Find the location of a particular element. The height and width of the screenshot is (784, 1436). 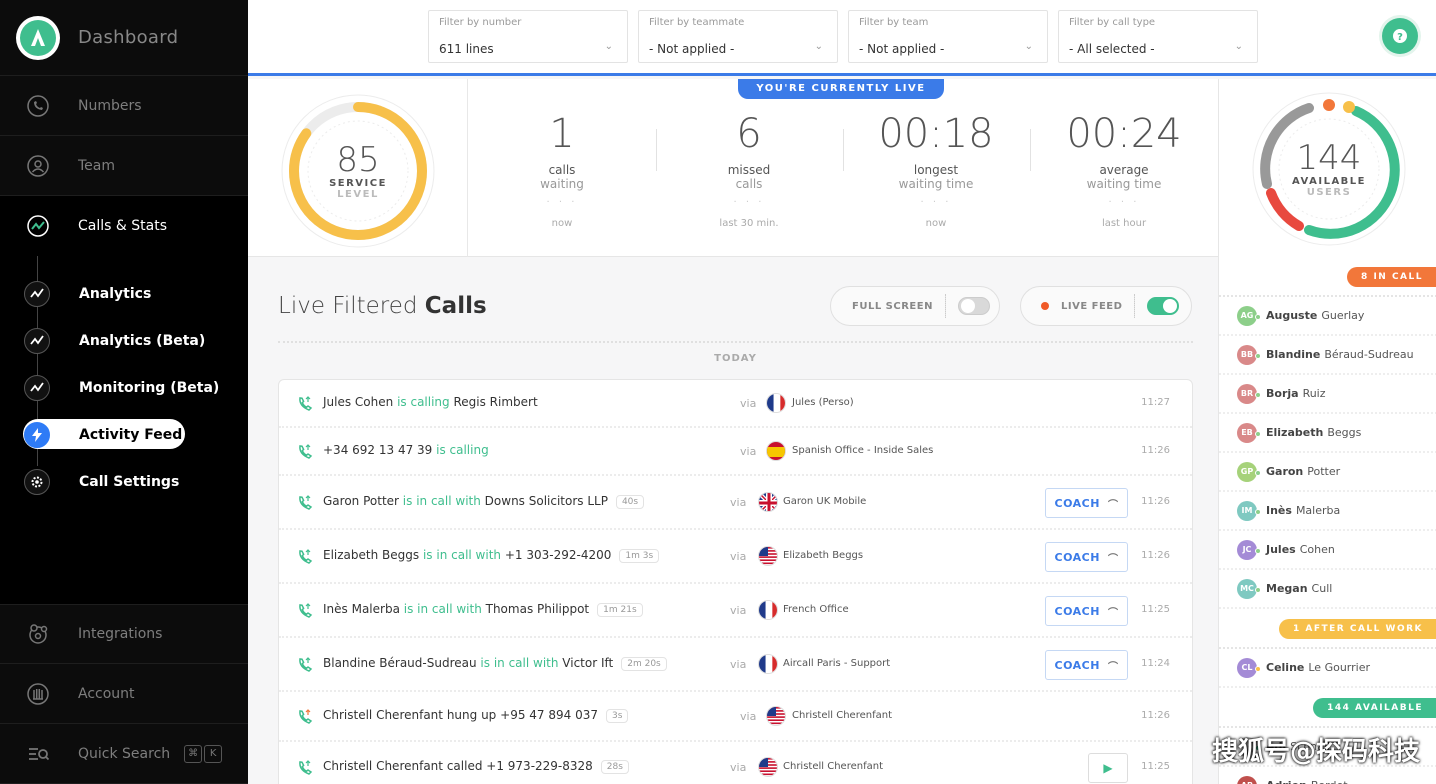

submenu-item-monitoring-beta: Monitoring (Beta) is located at coordinates (136, 387).